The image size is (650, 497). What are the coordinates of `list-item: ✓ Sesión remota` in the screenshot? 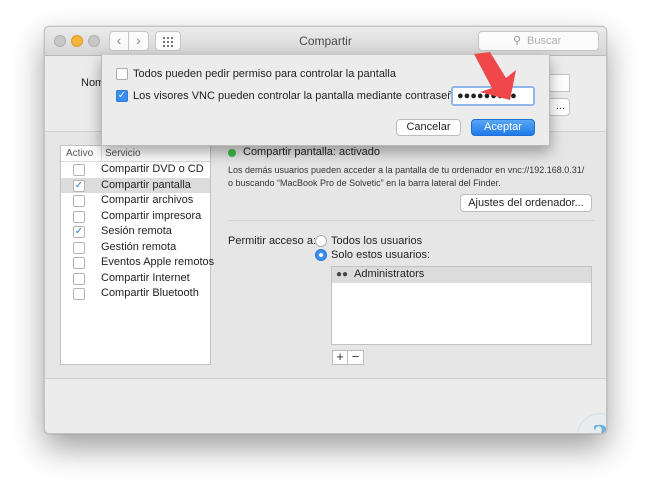 It's located at (135, 232).